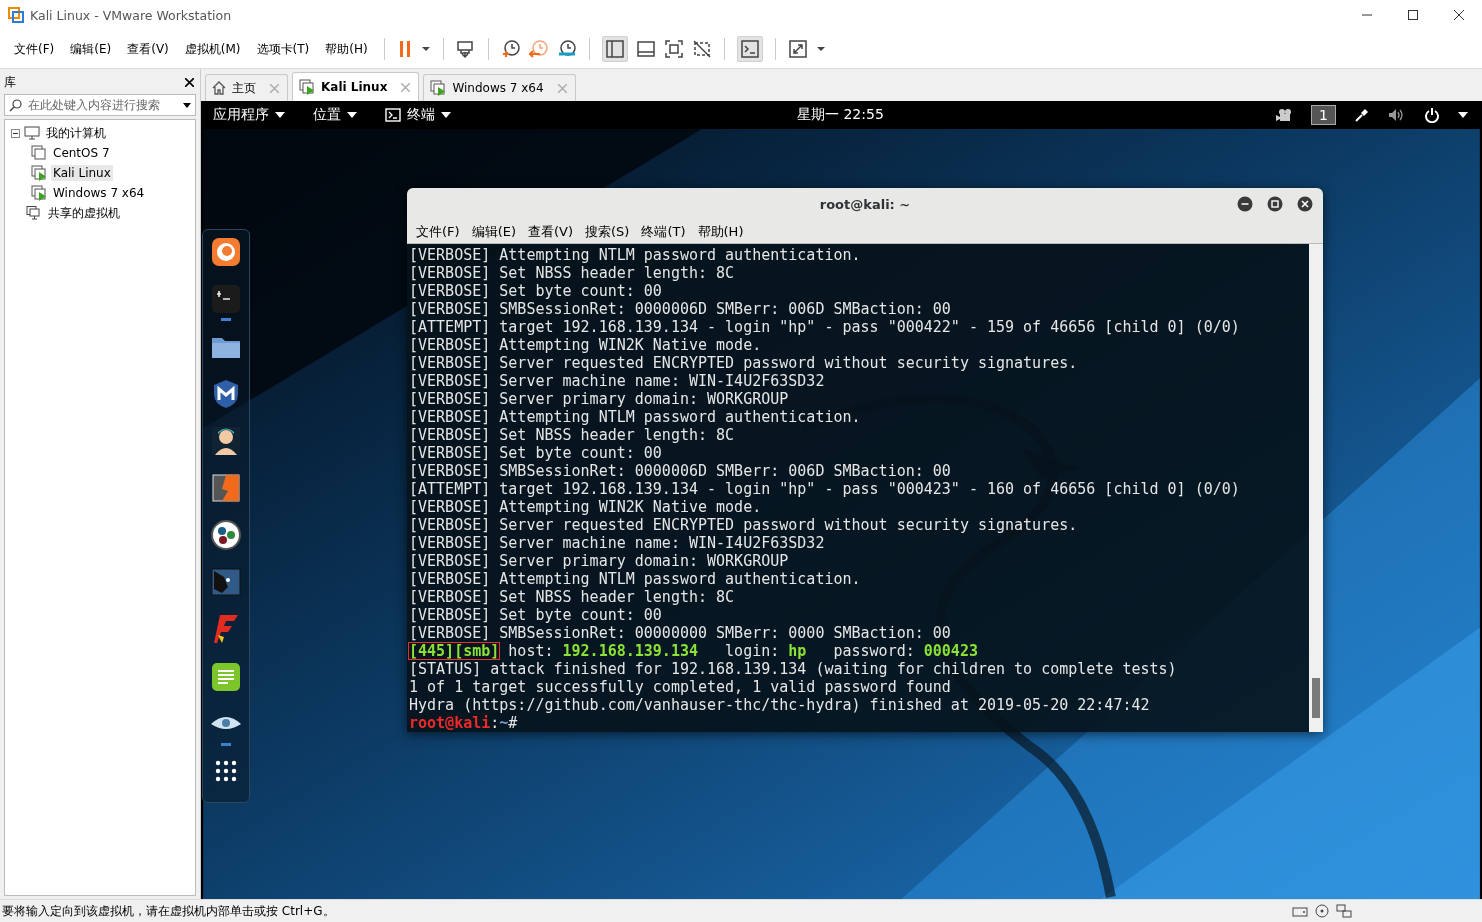  I want to click on minimize-icon, so click(1245, 204).